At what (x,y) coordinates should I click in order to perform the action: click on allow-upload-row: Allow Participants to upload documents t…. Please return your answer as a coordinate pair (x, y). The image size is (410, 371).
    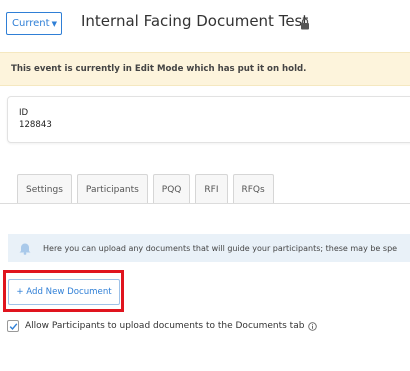
    Looking at the image, I should click on (162, 326).